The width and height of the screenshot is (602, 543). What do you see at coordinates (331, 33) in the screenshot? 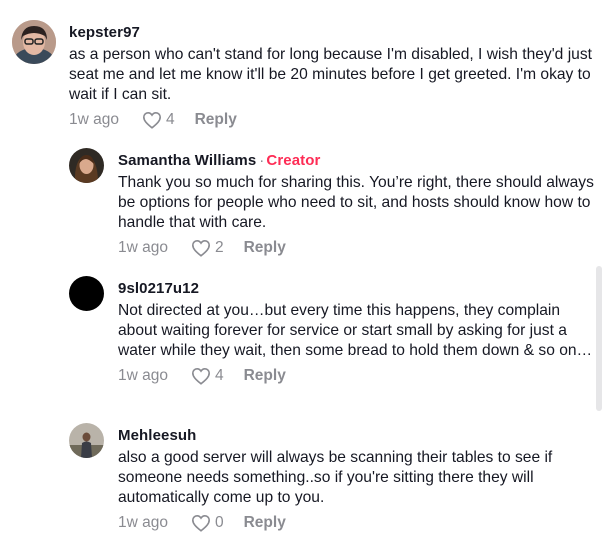
I see `comment-username: kepster97` at bounding box center [331, 33].